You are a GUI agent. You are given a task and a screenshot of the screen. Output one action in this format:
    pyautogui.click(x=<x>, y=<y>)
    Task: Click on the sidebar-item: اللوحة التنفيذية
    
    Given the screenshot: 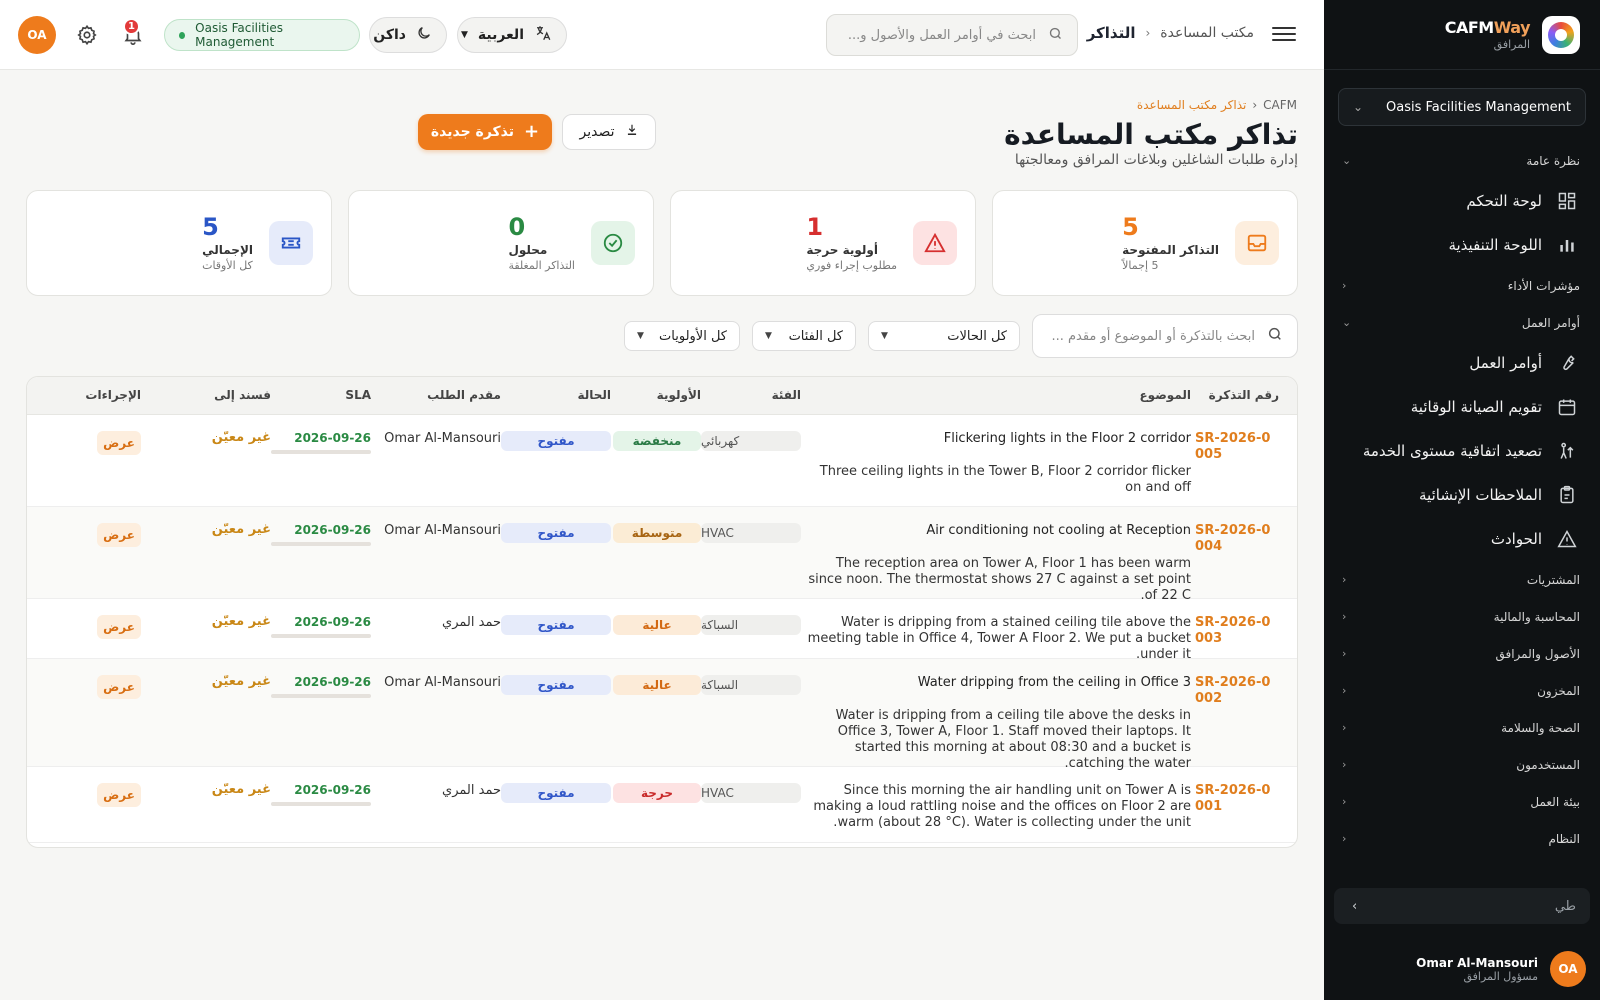 What is the action you would take?
    pyautogui.click(x=1462, y=245)
    